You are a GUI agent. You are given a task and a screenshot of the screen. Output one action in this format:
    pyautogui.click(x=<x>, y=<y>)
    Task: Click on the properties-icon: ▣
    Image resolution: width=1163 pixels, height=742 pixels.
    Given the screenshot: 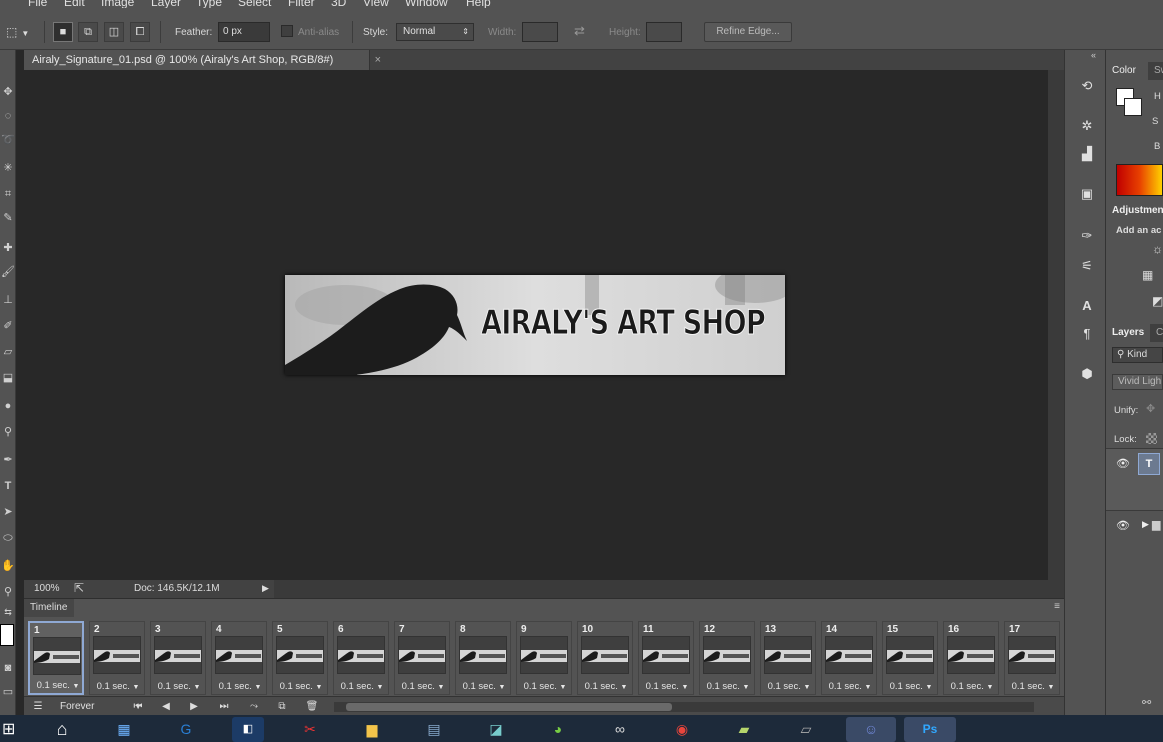 What is the action you would take?
    pyautogui.click(x=1087, y=194)
    